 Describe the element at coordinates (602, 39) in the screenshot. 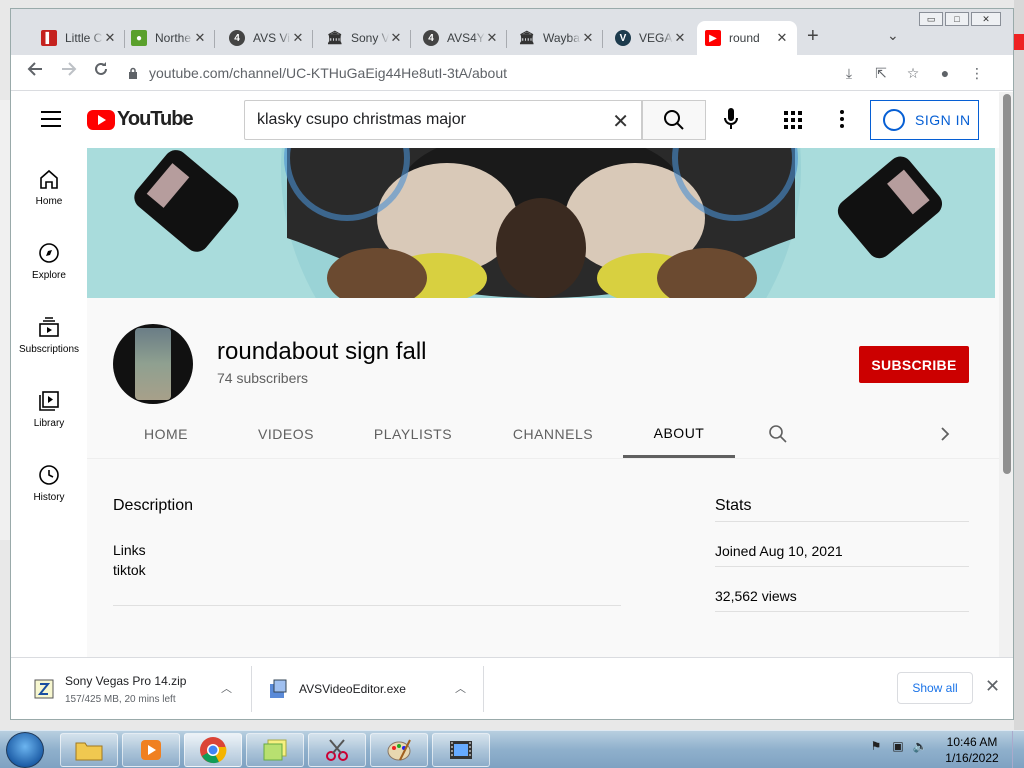

I see `tab-separator` at that location.